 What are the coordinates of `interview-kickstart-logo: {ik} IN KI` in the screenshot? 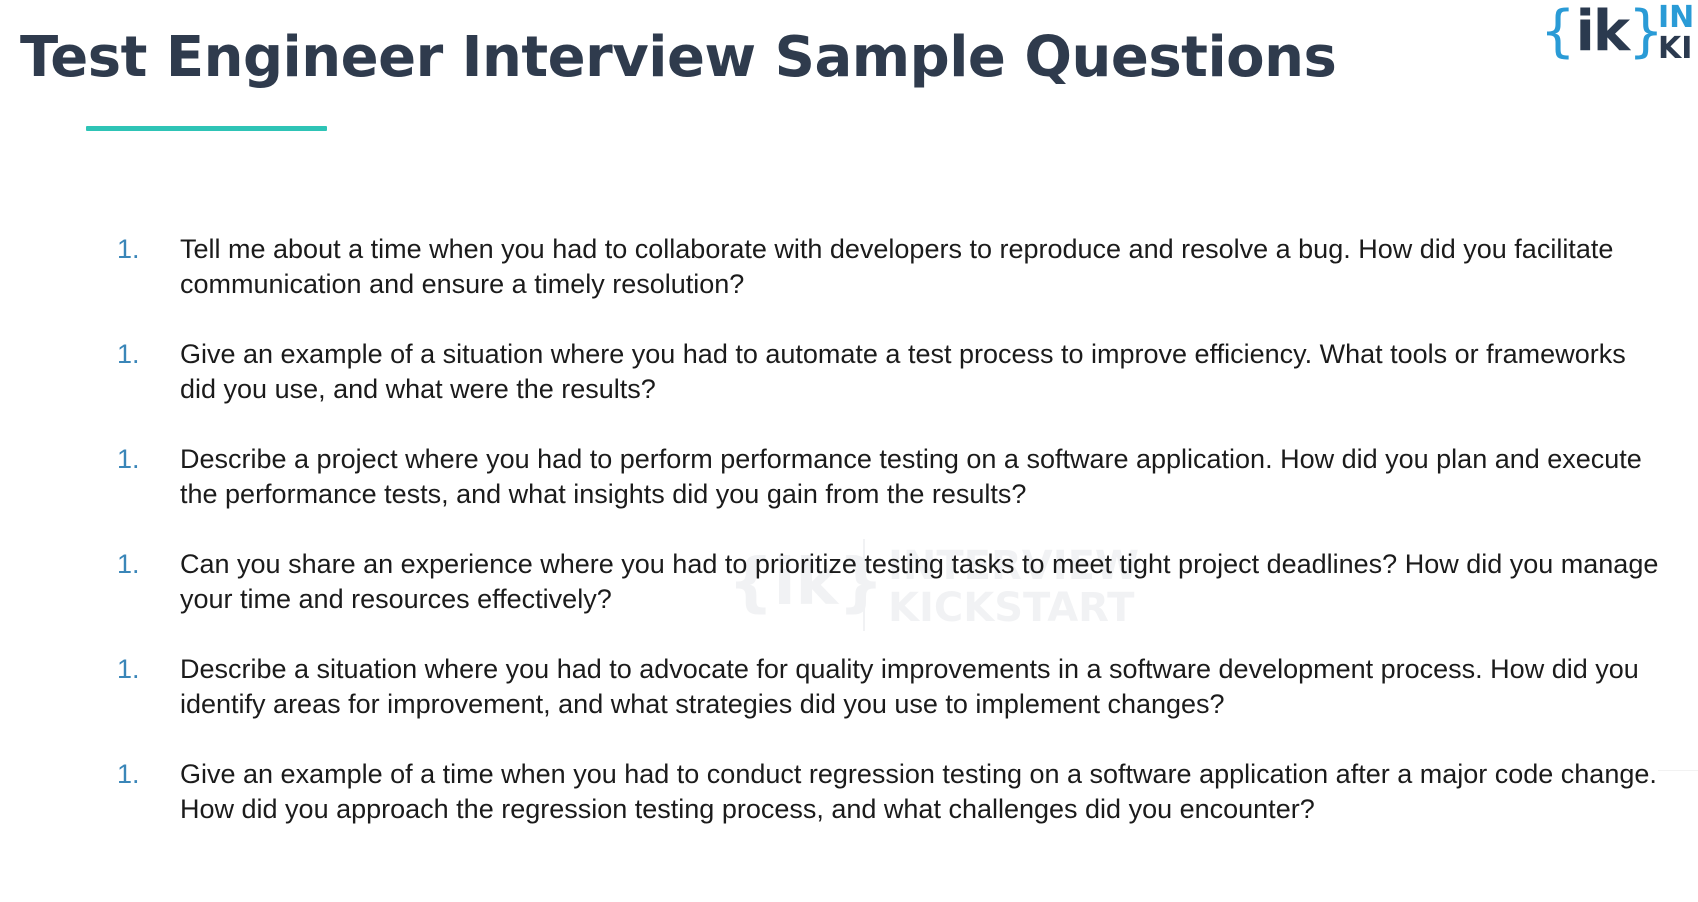 It's located at (1619, 36).